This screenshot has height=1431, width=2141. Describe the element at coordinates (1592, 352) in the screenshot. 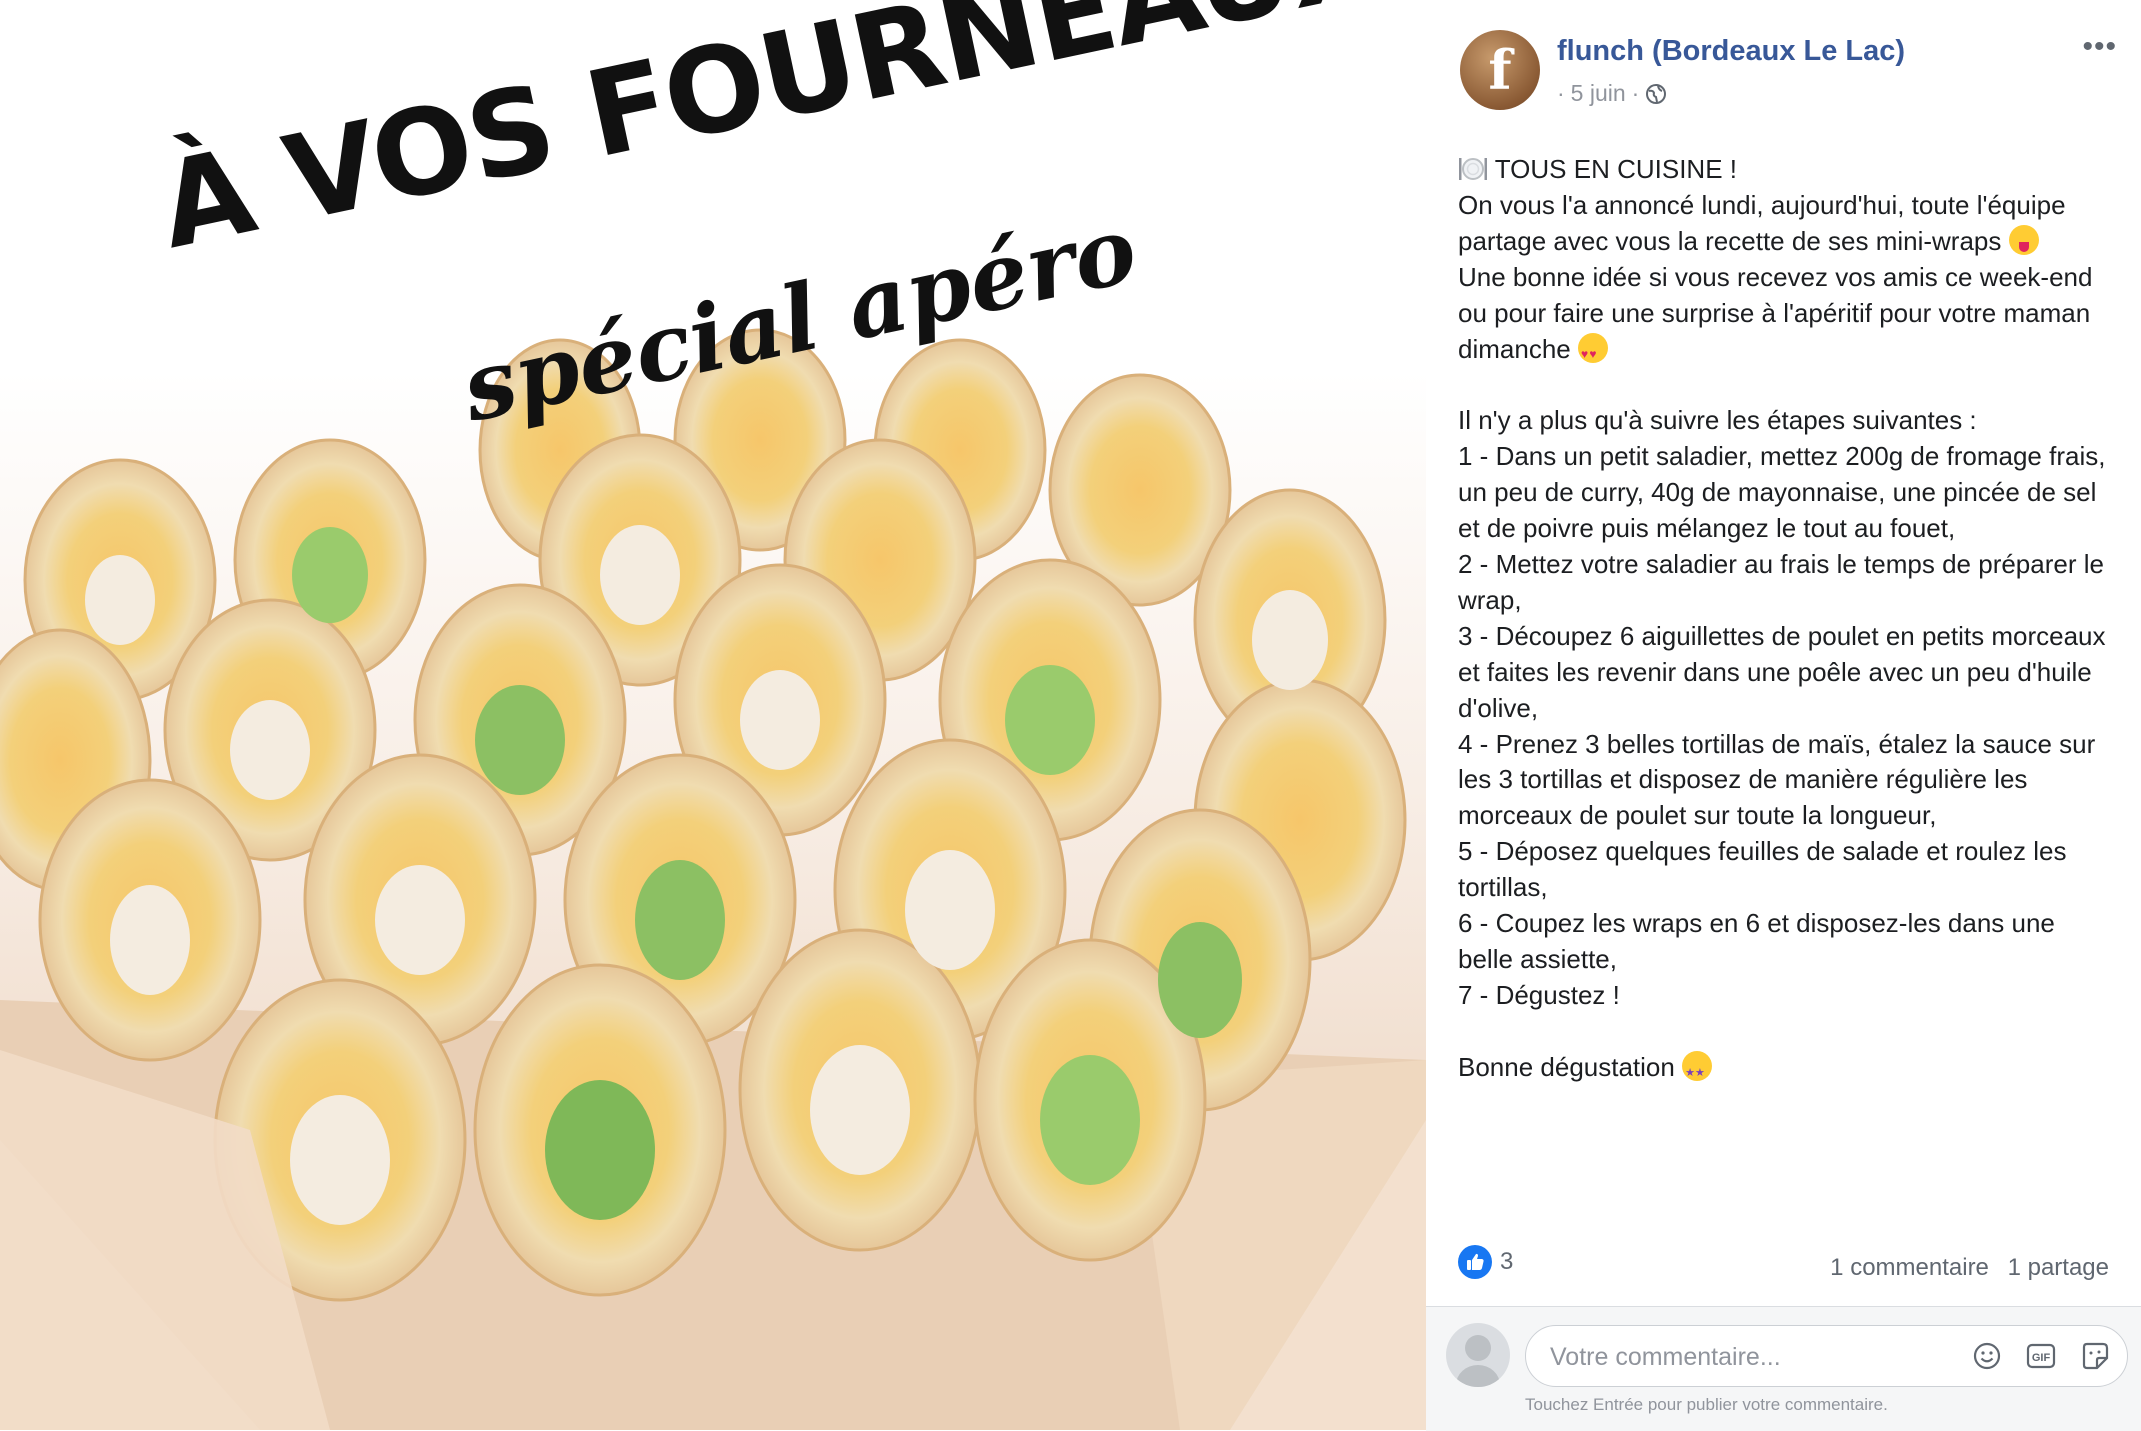

I see `heart-eyes-emoji-icon` at that location.